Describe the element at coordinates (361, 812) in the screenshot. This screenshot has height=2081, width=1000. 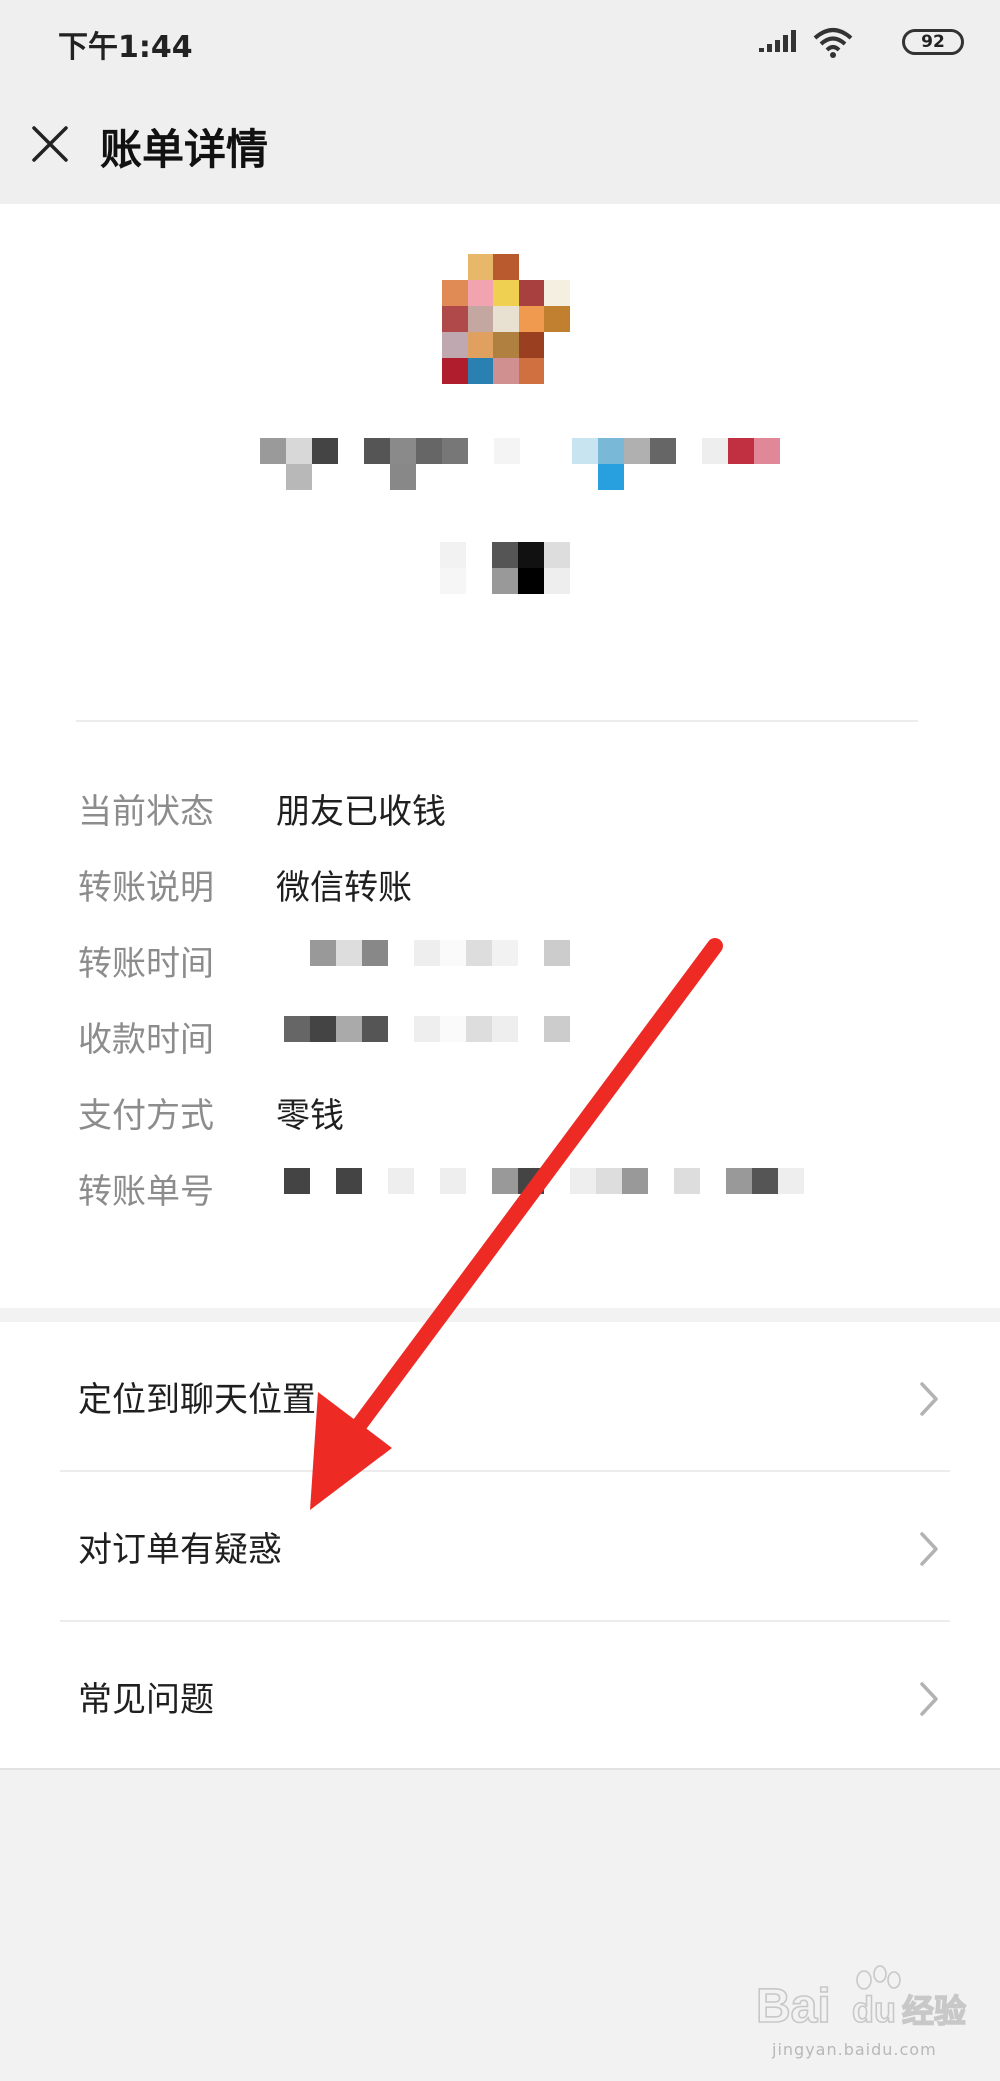
I see `detail-value: 朋友已收钱` at that location.